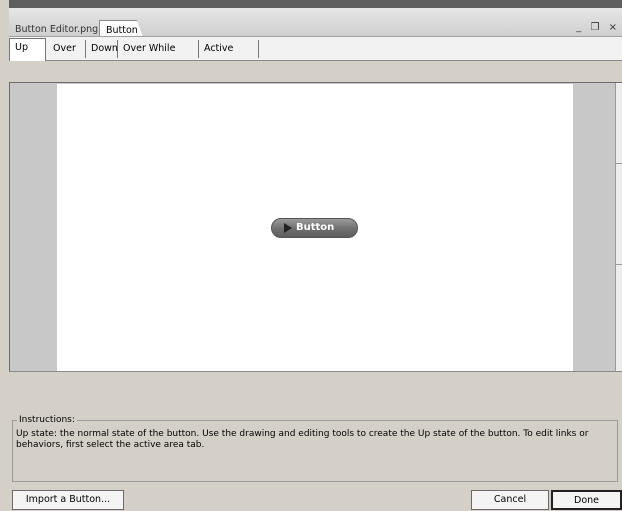 The image size is (622, 511). Describe the element at coordinates (315, 54) in the screenshot. I see `state-tab-bar: Up Over Down Over While Down Active Area` at that location.